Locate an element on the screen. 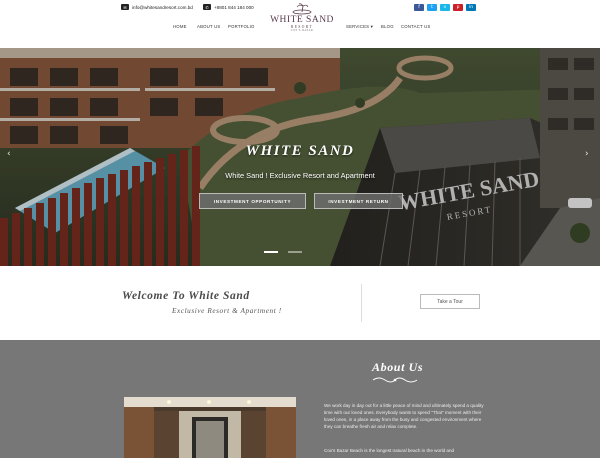 The width and height of the screenshot is (600, 458). about-title: About Us is located at coordinates (398, 367).